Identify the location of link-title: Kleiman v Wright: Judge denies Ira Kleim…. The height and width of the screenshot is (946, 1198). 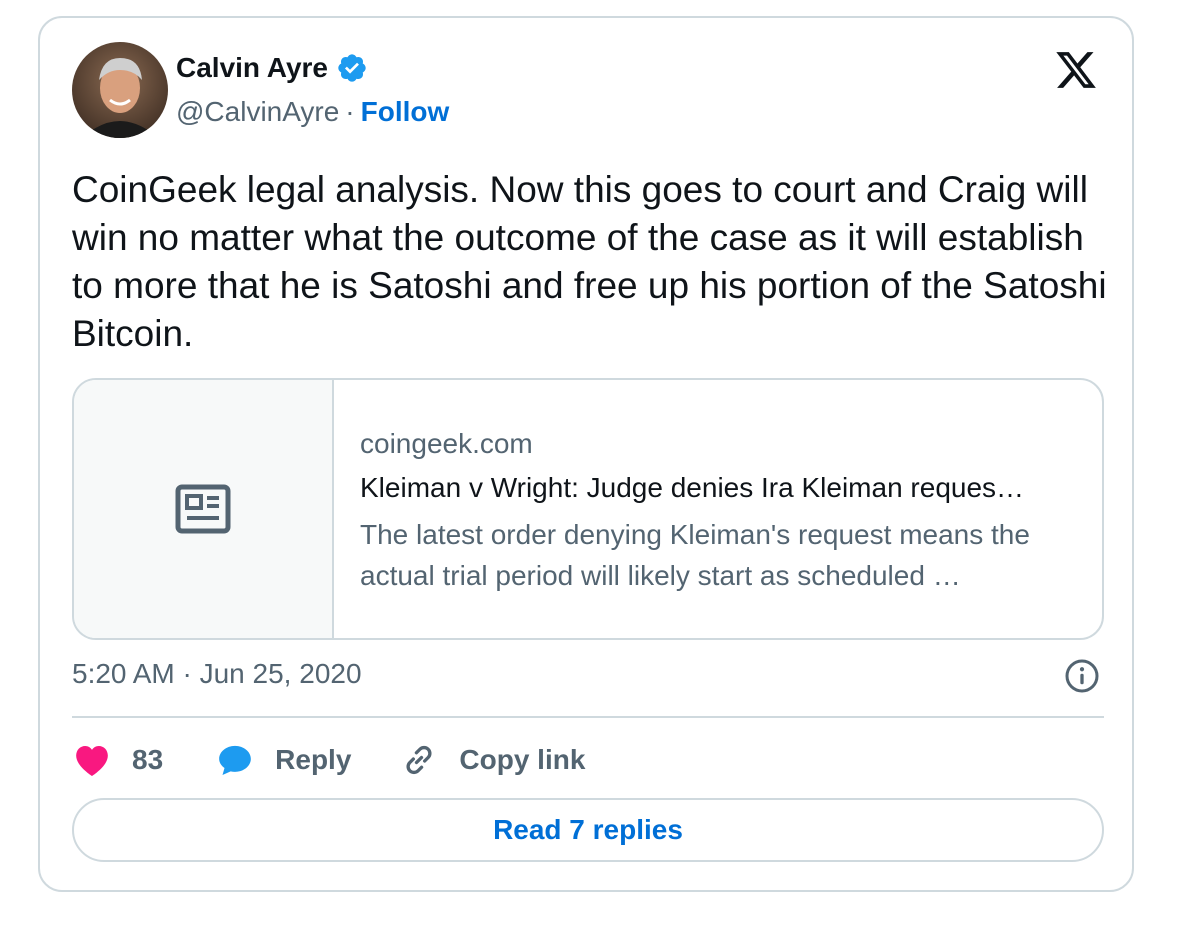
(692, 487).